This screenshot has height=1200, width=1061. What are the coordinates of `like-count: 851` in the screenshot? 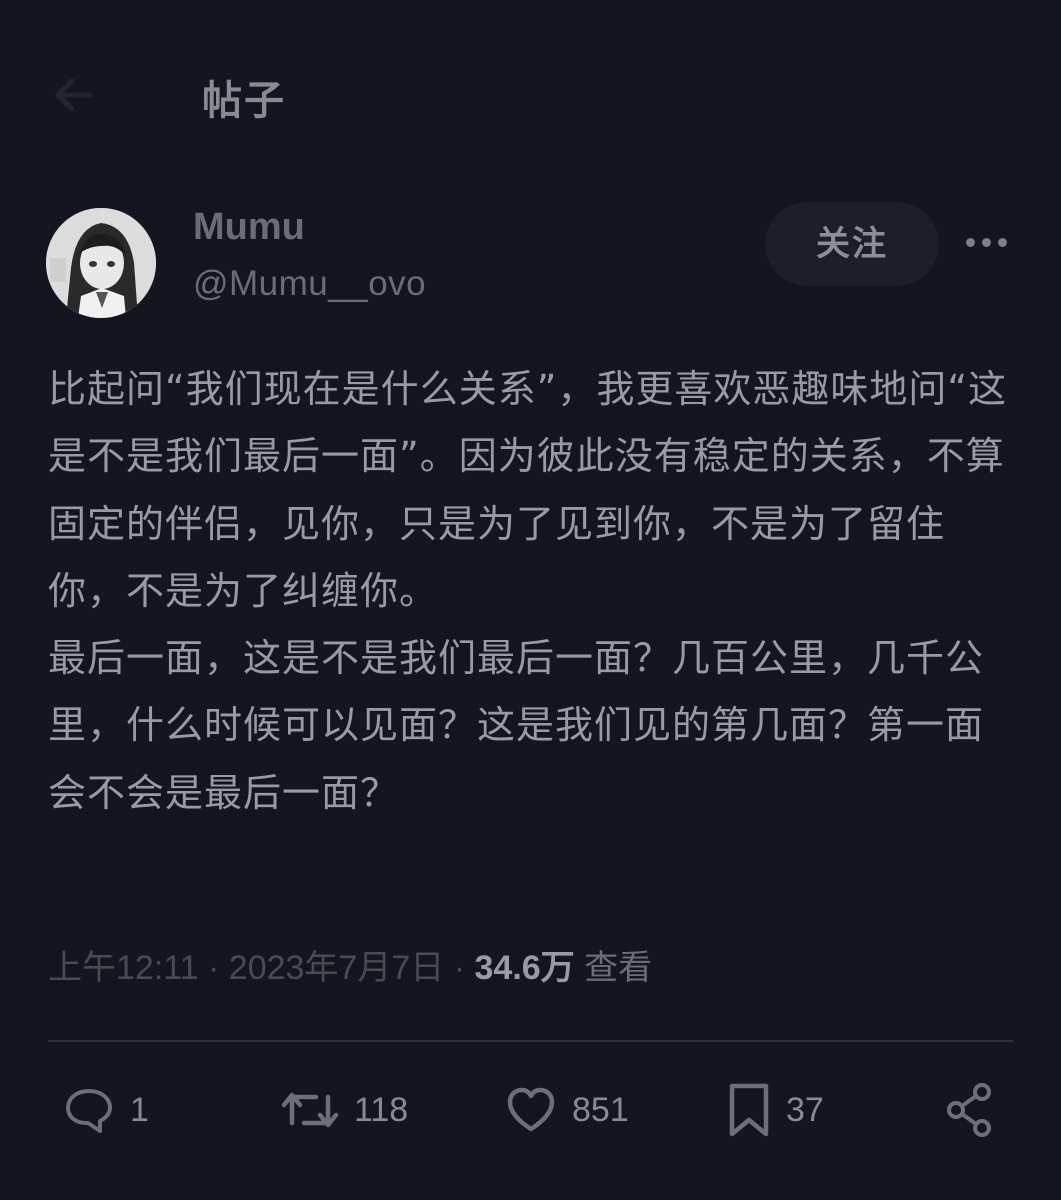 It's located at (600, 1109).